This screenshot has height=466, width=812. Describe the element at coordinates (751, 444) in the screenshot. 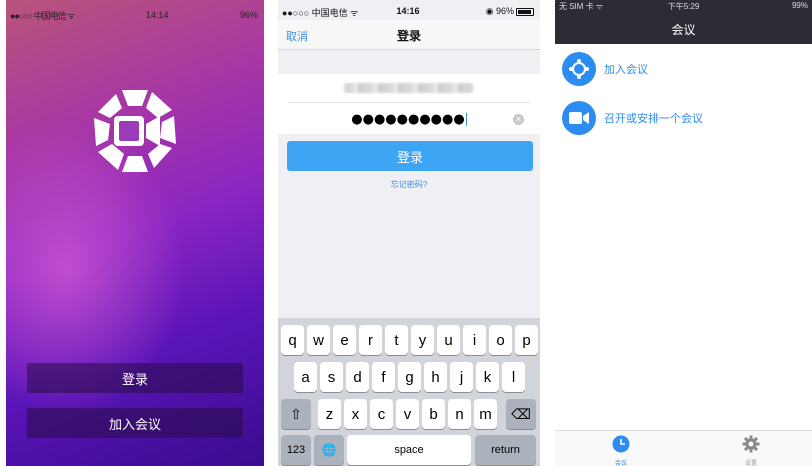

I see `gear-icon` at that location.